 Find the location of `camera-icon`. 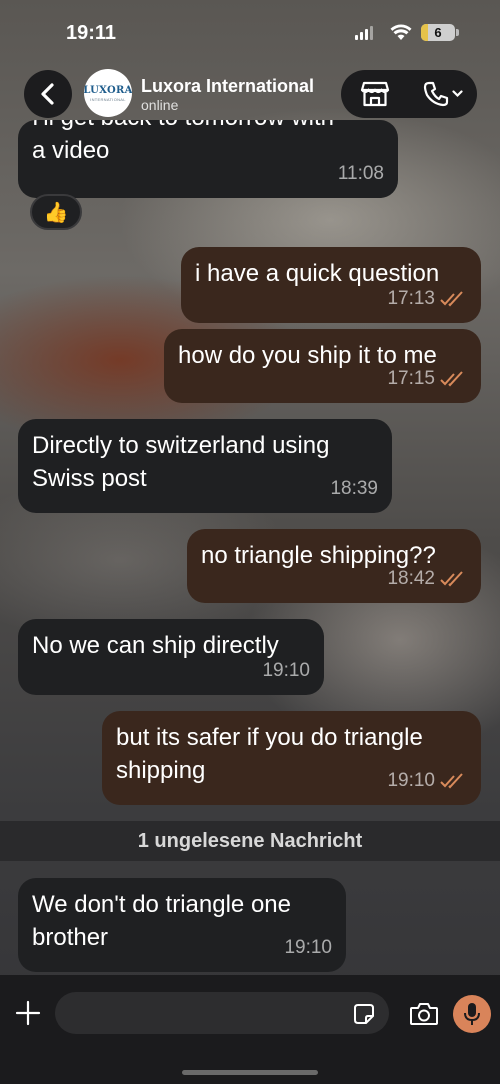

camera-icon is located at coordinates (424, 1014).